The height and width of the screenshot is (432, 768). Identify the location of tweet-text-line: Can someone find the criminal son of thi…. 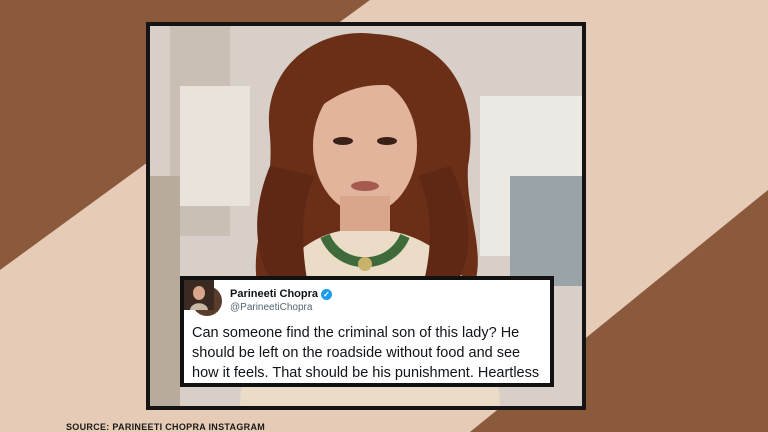
(356, 333).